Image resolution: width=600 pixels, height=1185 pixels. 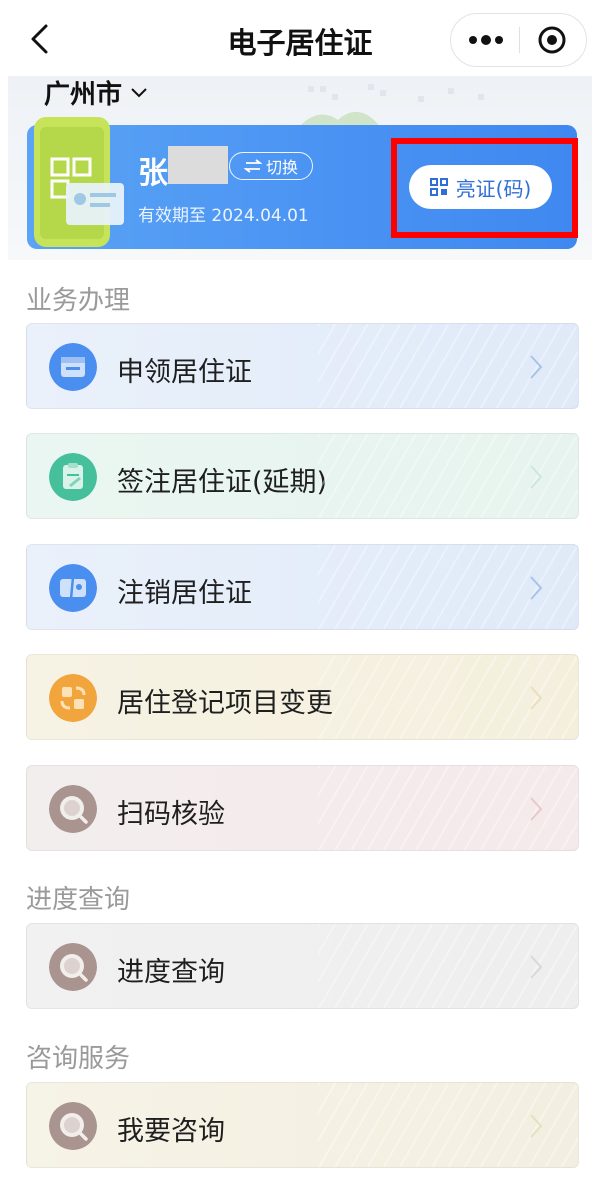 I want to click on list-item-cancel-permit: 注销居住证, so click(x=302, y=587).